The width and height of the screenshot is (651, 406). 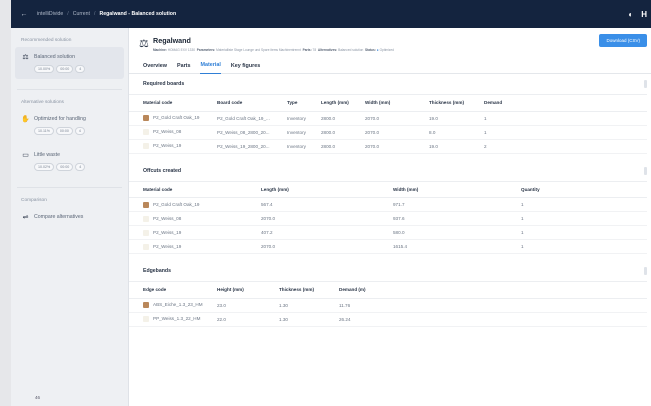 What do you see at coordinates (34, 200) in the screenshot?
I see `comparison-heading: Comparison` at bounding box center [34, 200].